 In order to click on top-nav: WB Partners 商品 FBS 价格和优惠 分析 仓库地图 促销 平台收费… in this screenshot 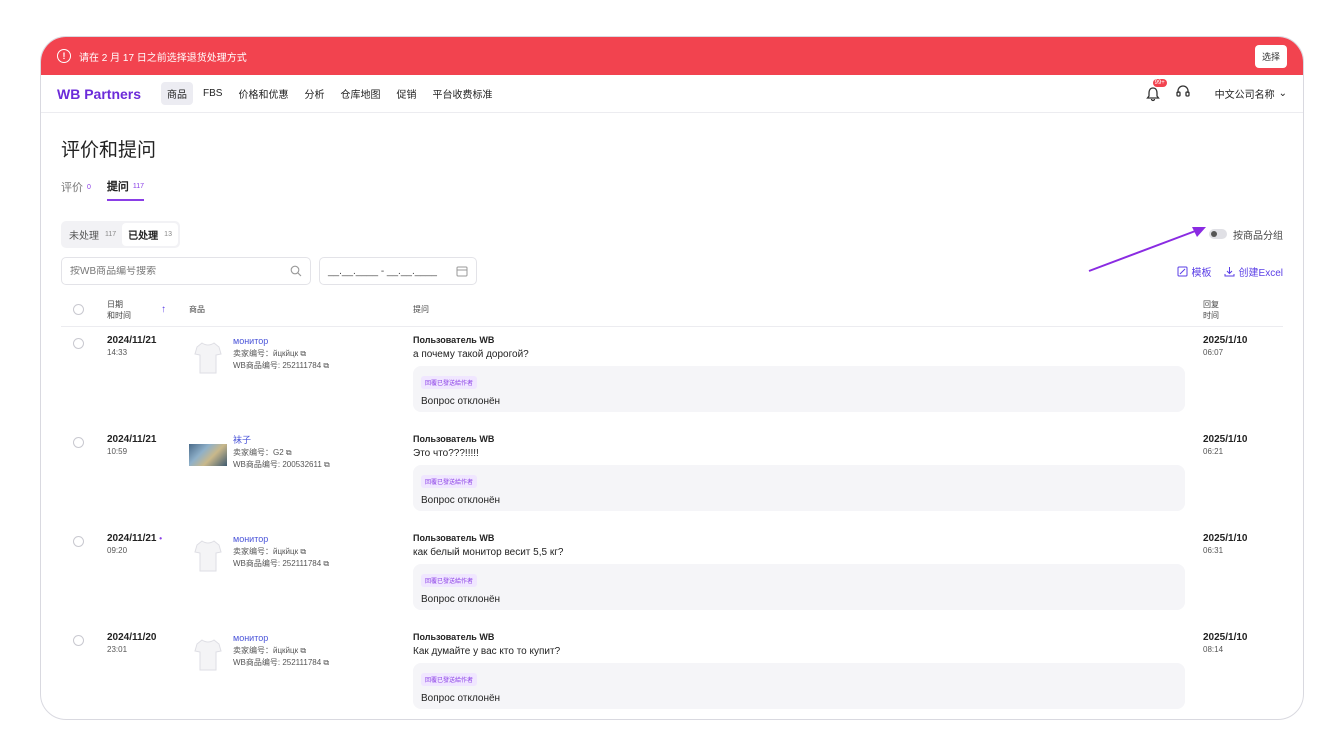, I will do `click(672, 94)`.